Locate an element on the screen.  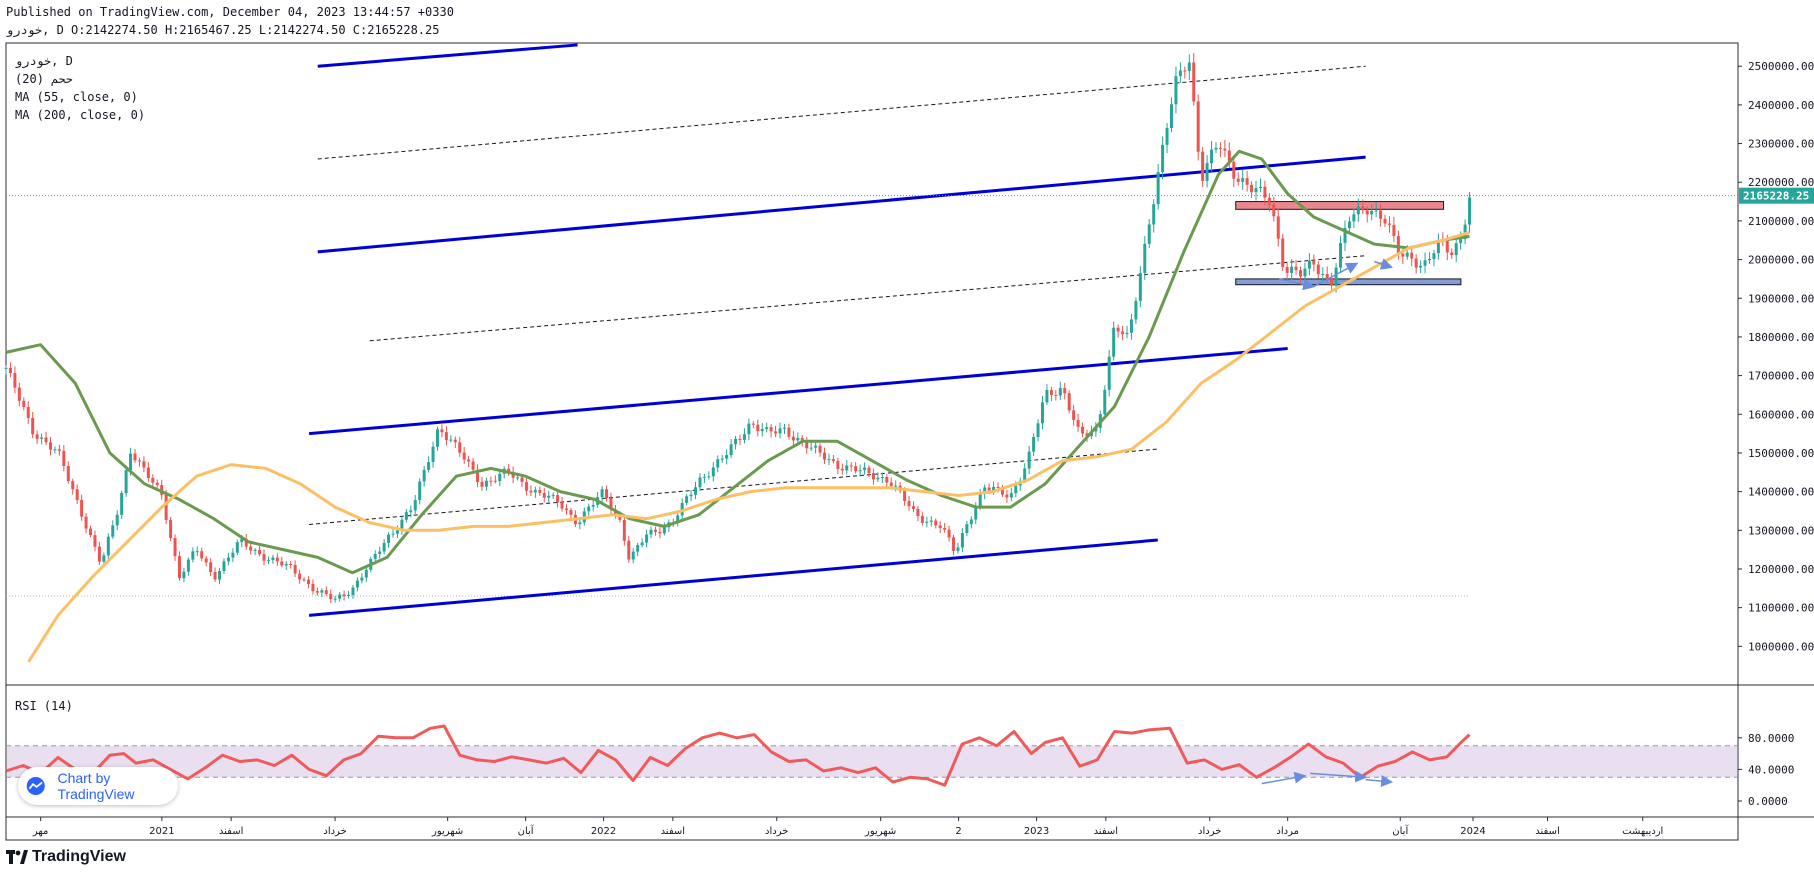
rsi-tick-label: 80.0000 is located at coordinates (1771, 738).